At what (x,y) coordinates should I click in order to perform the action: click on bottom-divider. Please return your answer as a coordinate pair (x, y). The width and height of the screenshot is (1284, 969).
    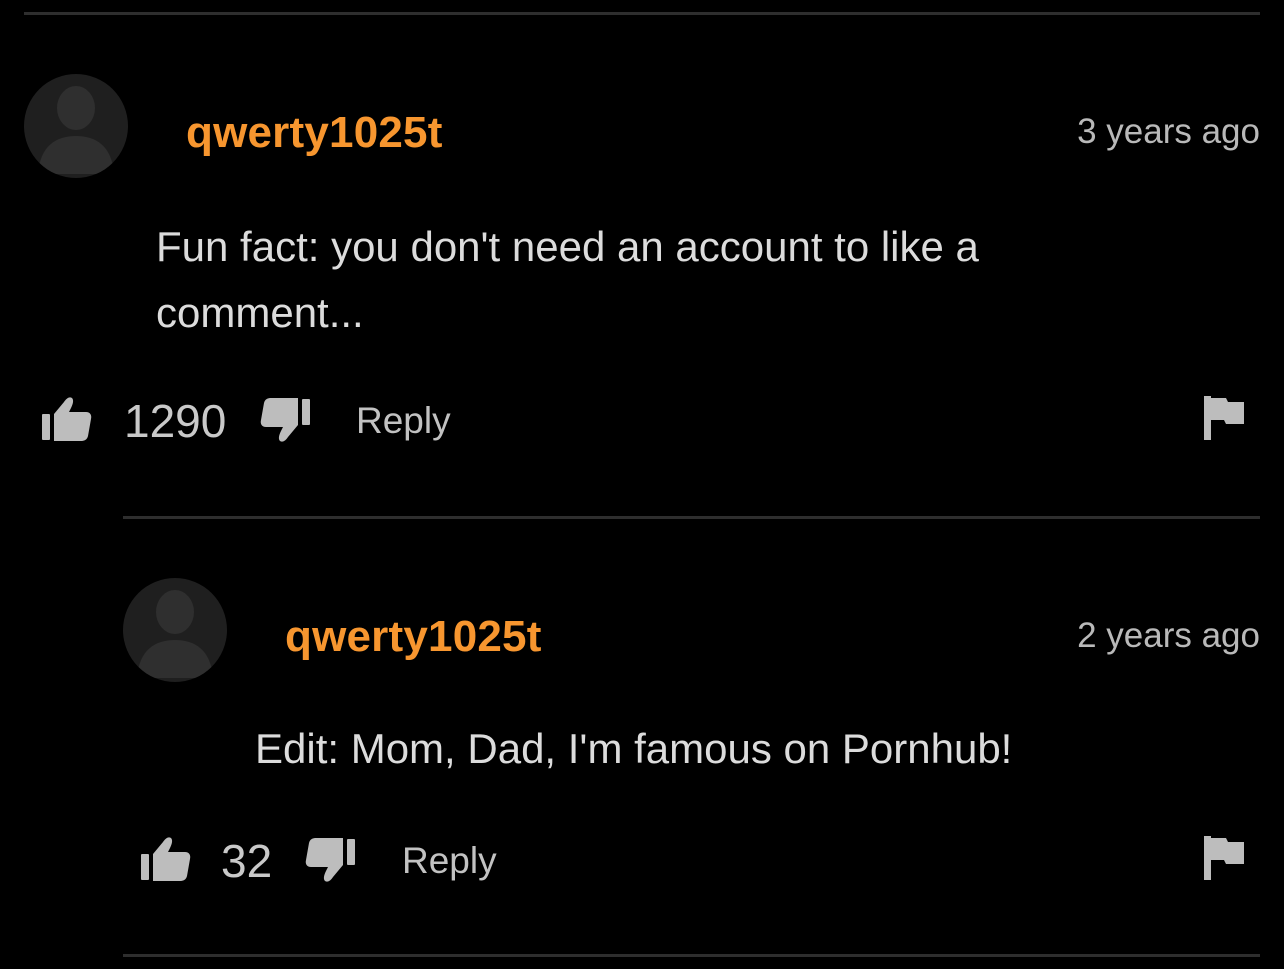
    Looking at the image, I should click on (691, 955).